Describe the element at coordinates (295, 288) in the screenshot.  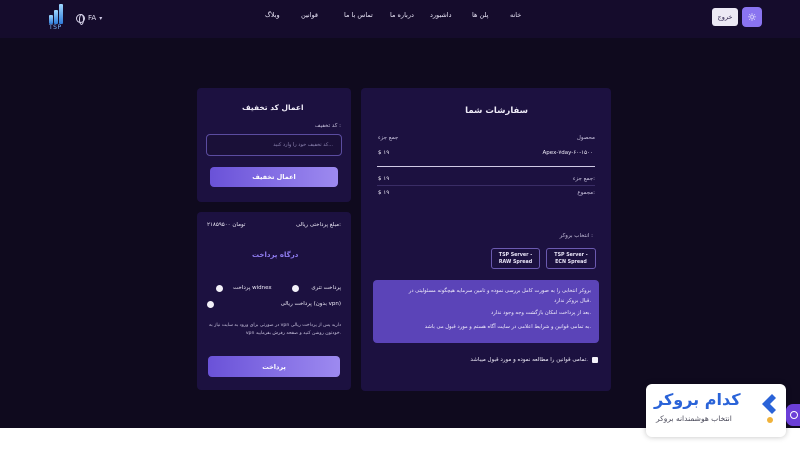
I see `option-tether-radio` at that location.